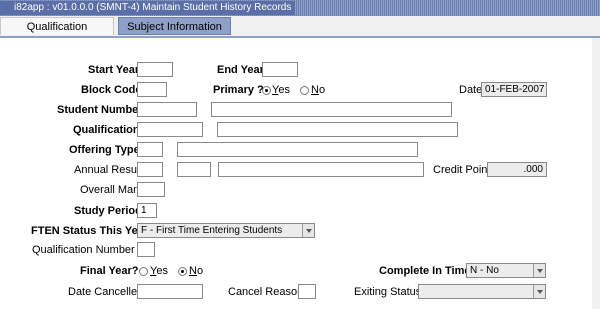 This screenshot has height=309, width=600. I want to click on final-year-no-label: No, so click(196, 271).